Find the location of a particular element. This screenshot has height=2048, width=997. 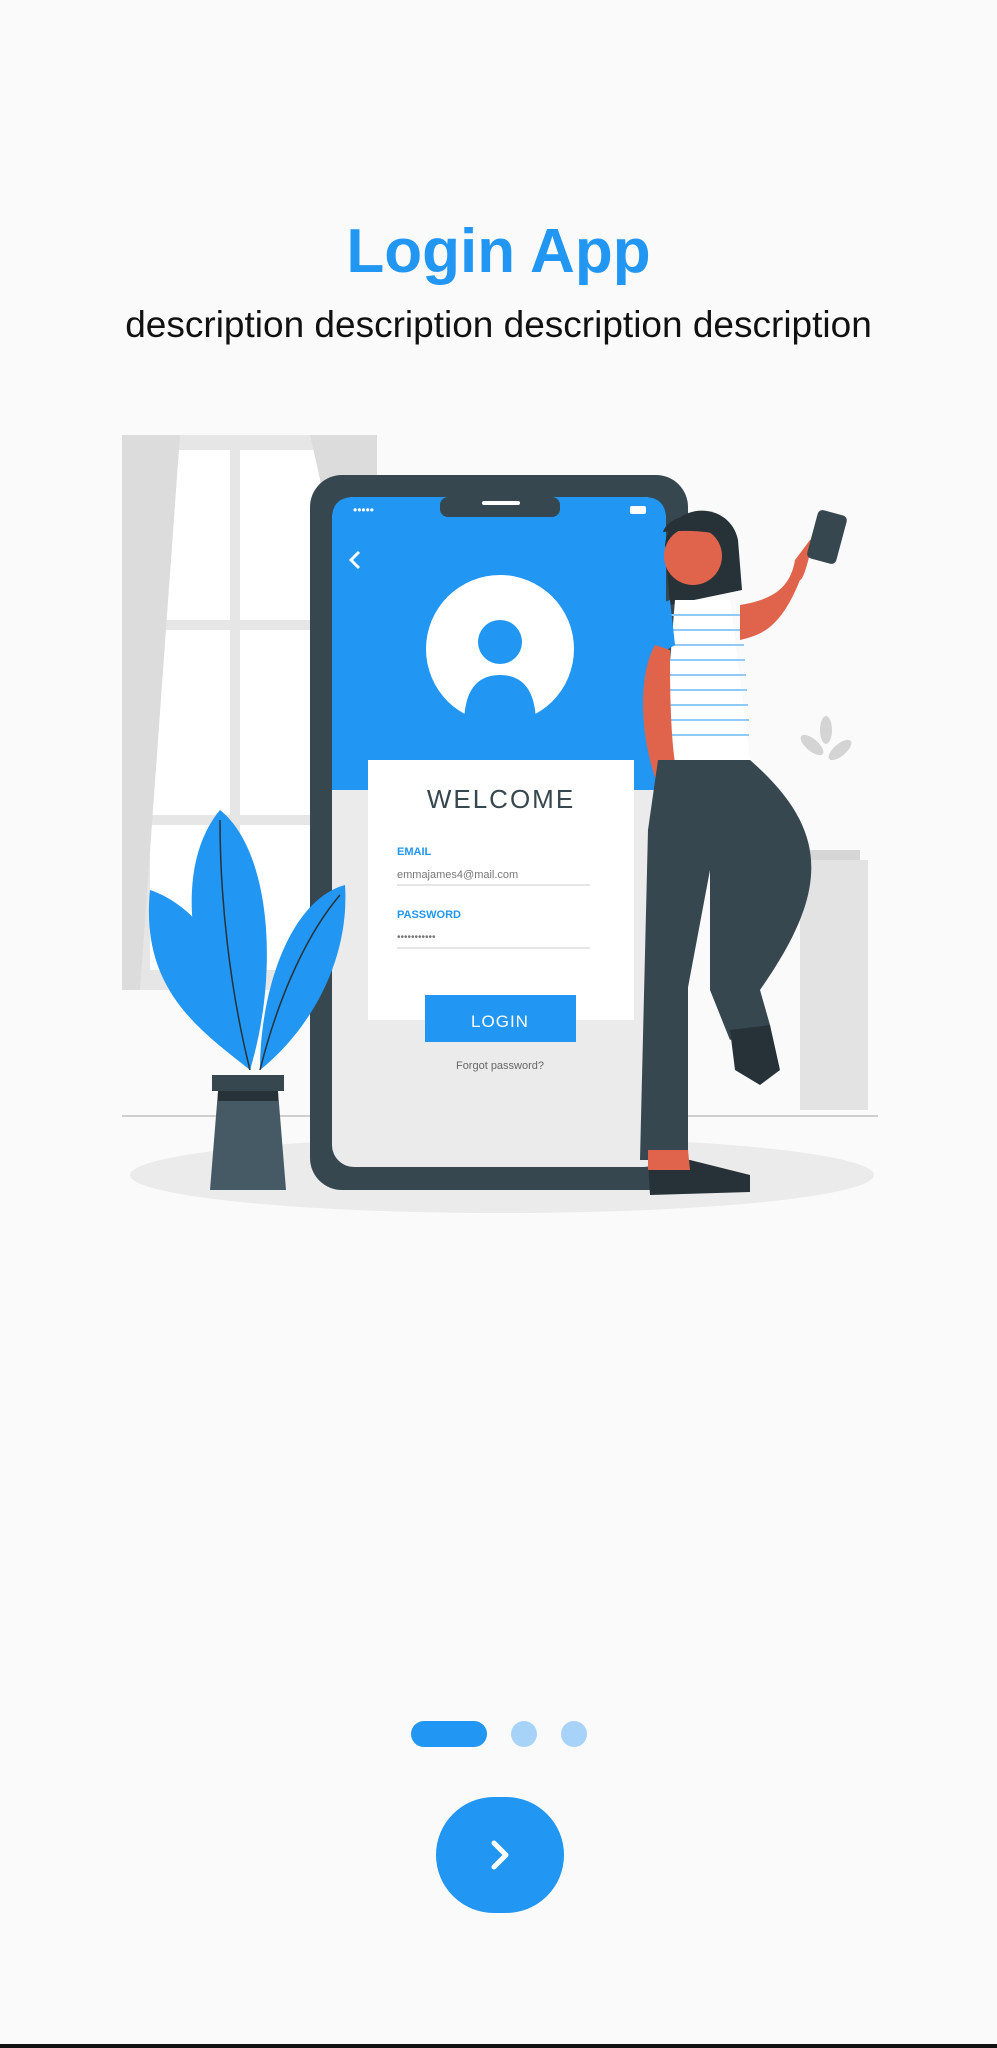

email-label: EMAIL is located at coordinates (414, 852).